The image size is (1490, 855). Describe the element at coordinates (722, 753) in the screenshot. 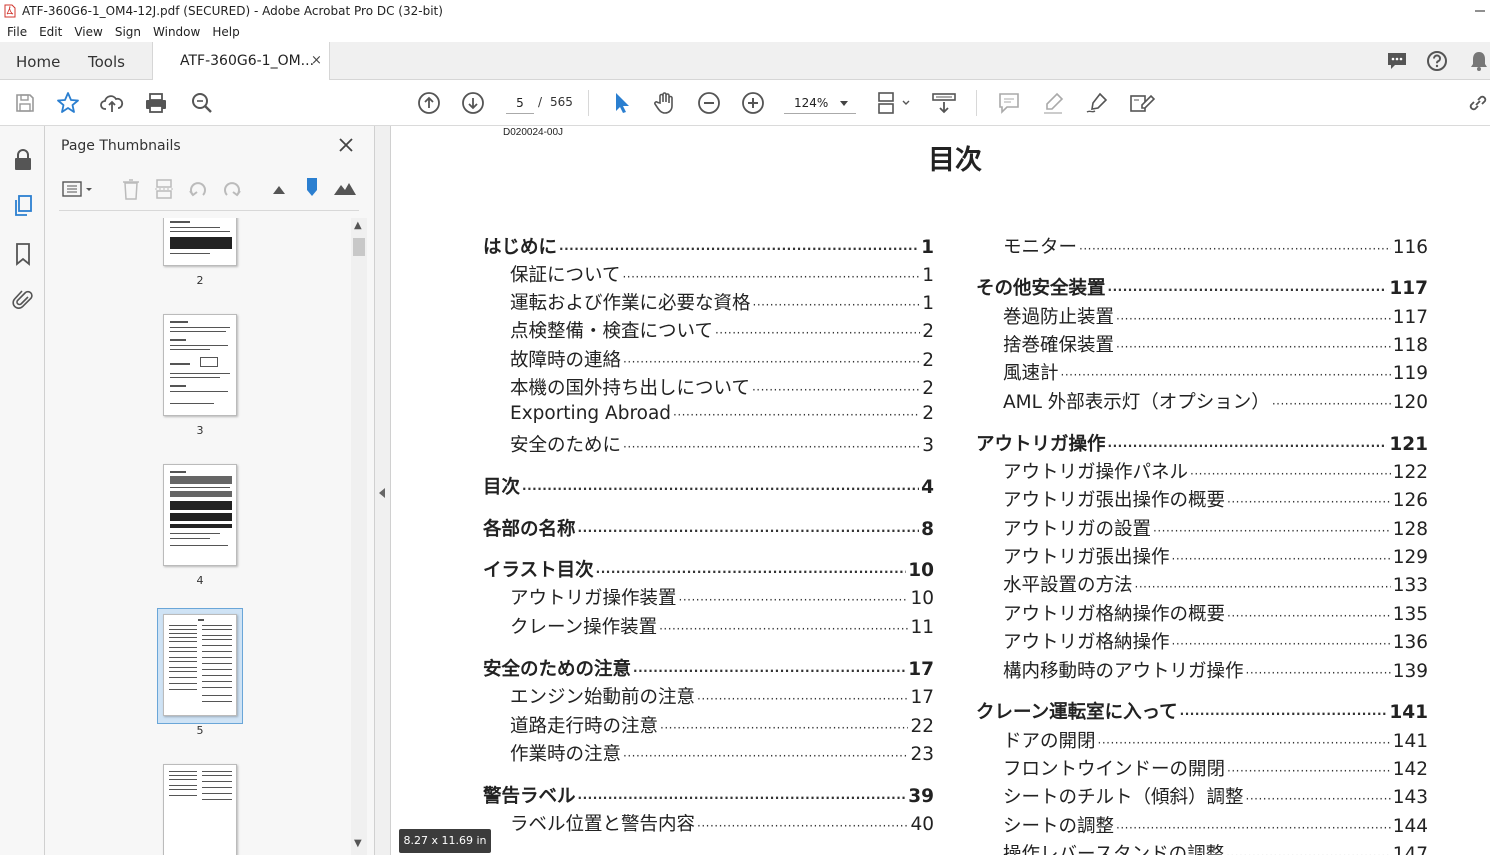

I see `toc-entry: 作業時の注意 23` at that location.